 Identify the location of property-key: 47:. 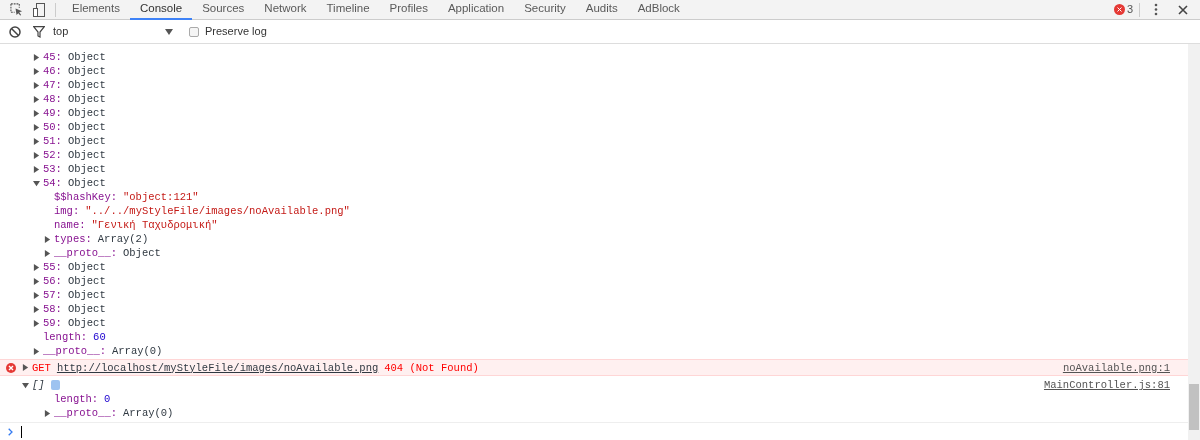
(52, 85).